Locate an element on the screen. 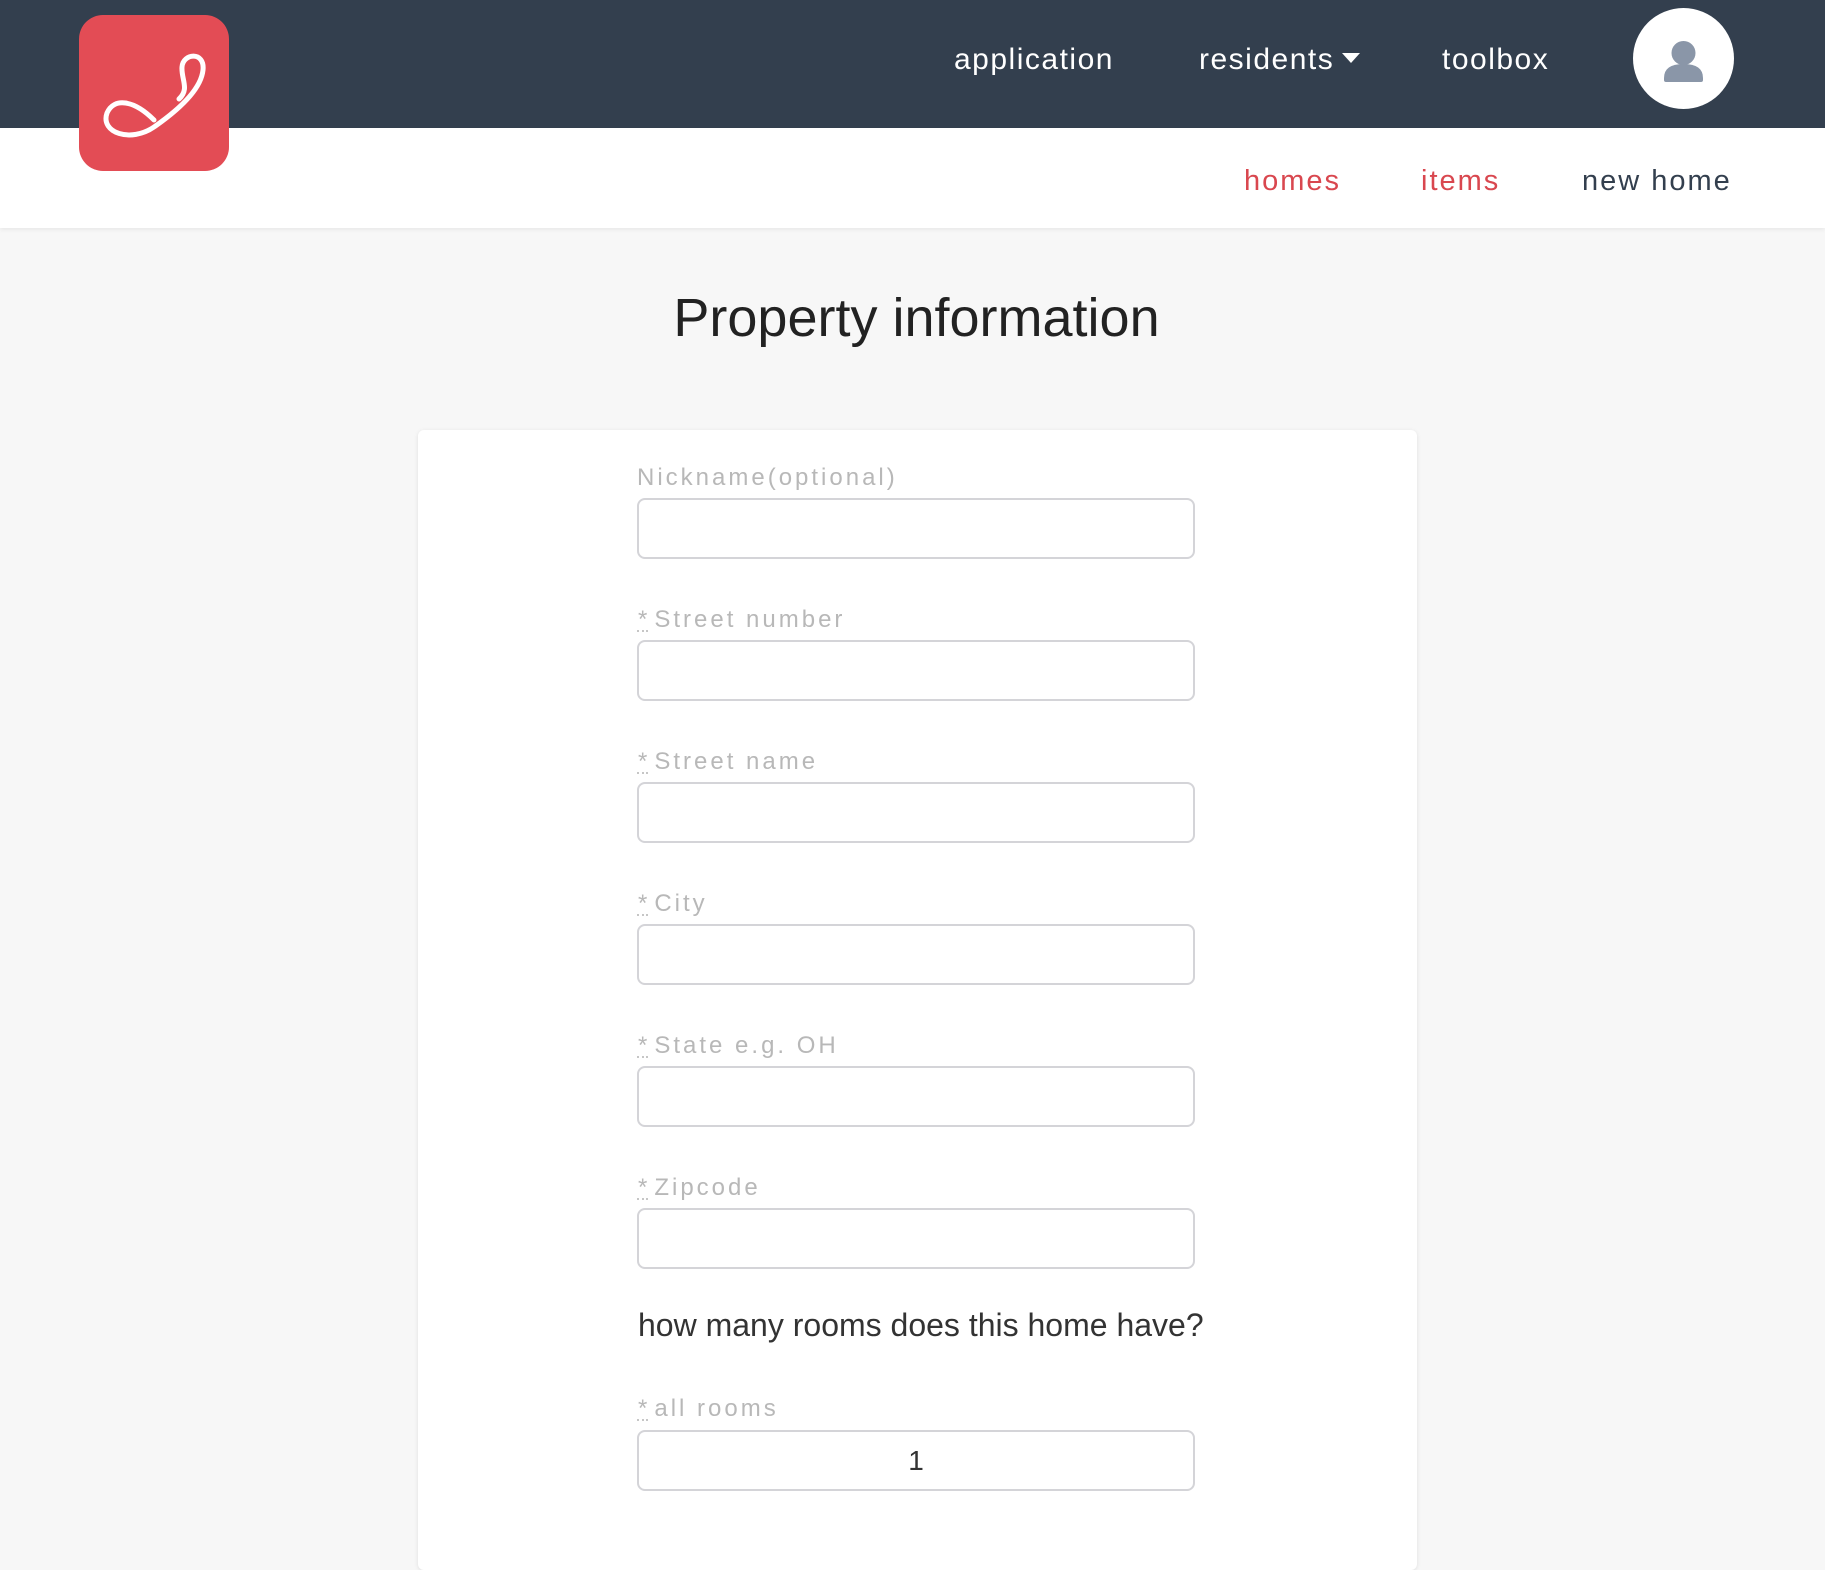  sub-navbar: homes items new home is located at coordinates (912, 178).